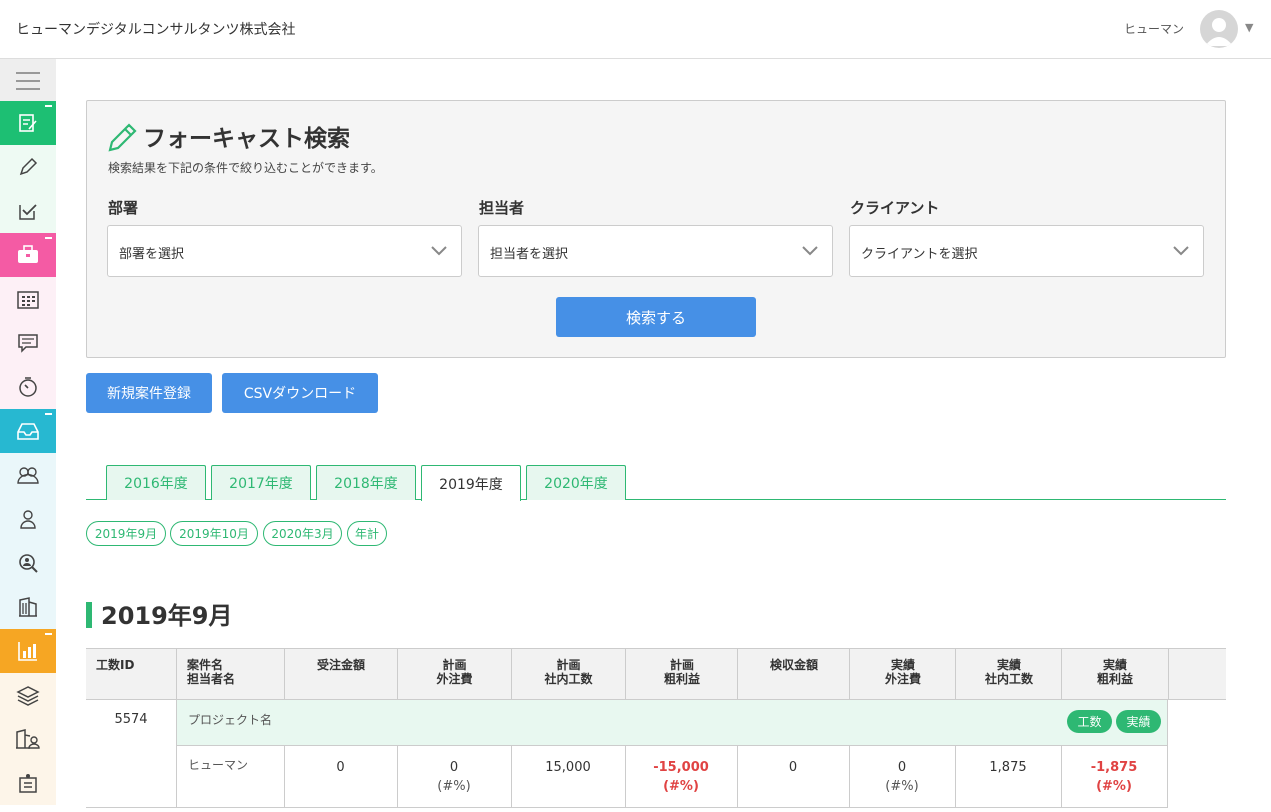  I want to click on sidebar-item-layers, so click(28, 695).